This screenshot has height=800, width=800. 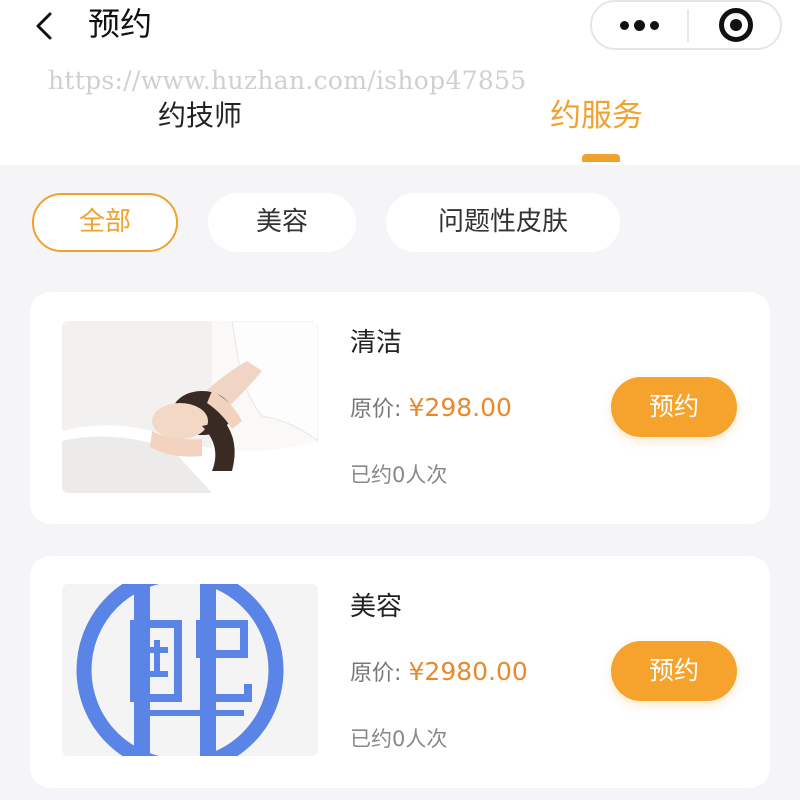 What do you see at coordinates (601, 158) in the screenshot?
I see `active-tab-indicator` at bounding box center [601, 158].